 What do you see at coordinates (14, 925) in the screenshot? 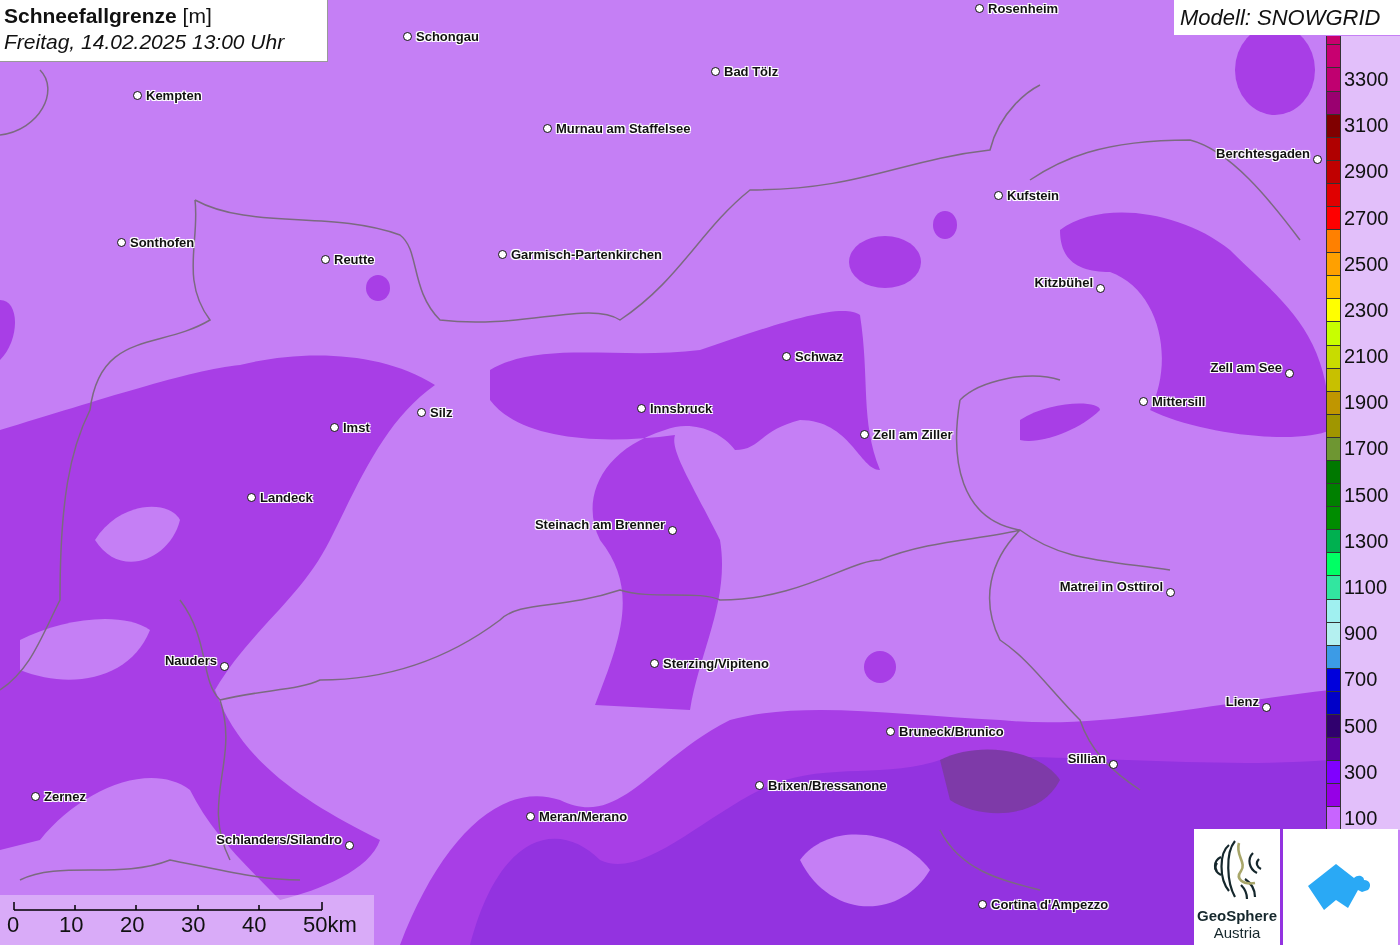
I see `scale-label: 0` at bounding box center [14, 925].